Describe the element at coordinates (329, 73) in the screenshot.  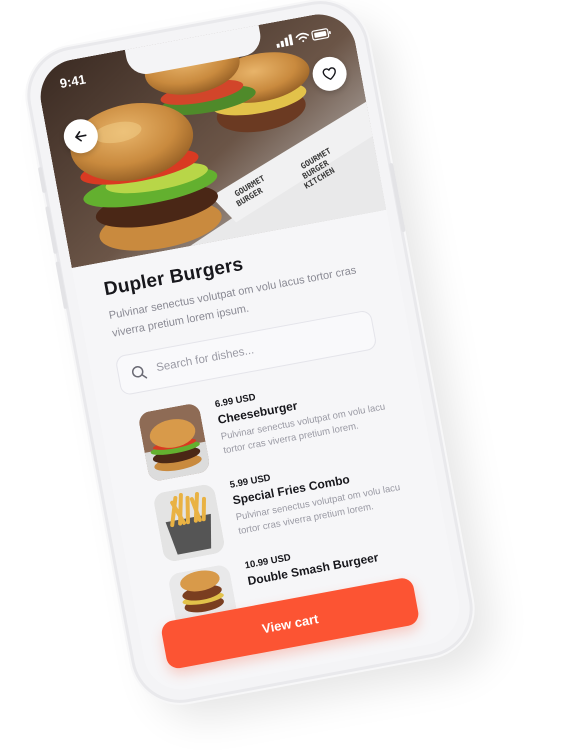
I see `heart-icon` at that location.